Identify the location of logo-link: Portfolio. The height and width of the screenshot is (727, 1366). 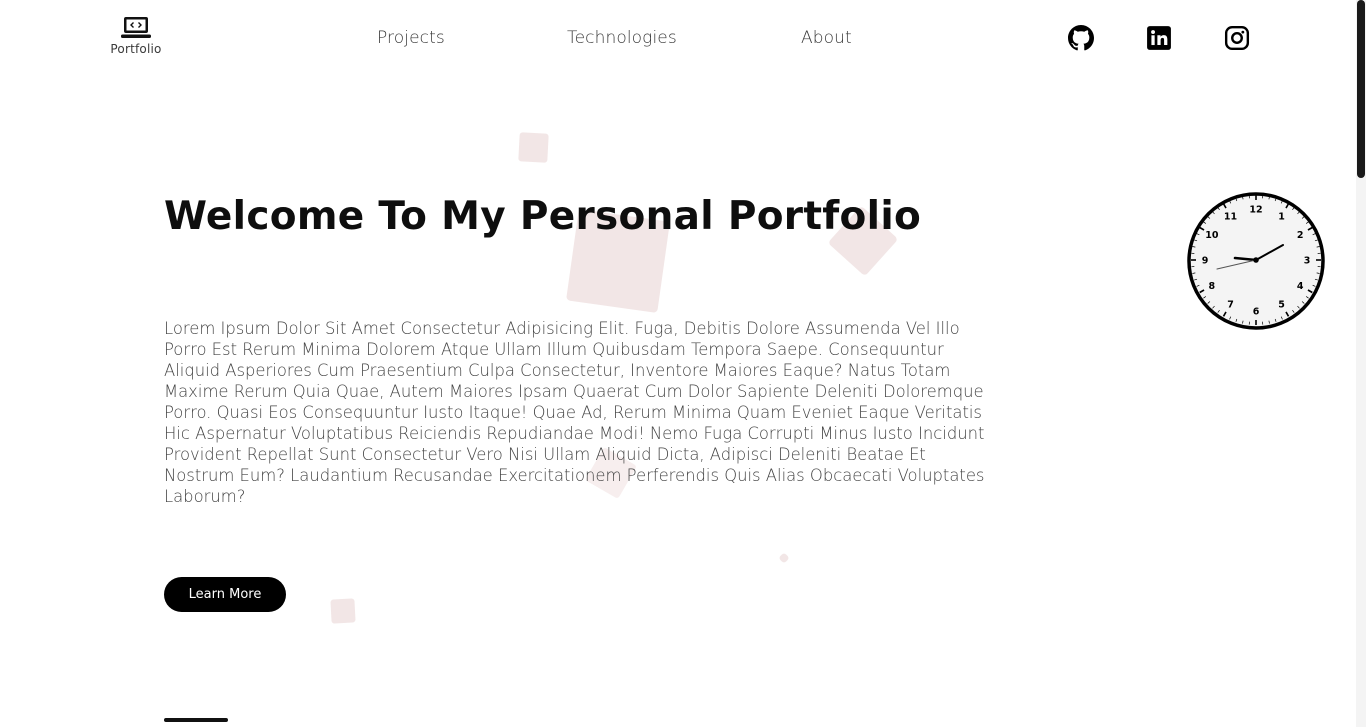
(136, 36).